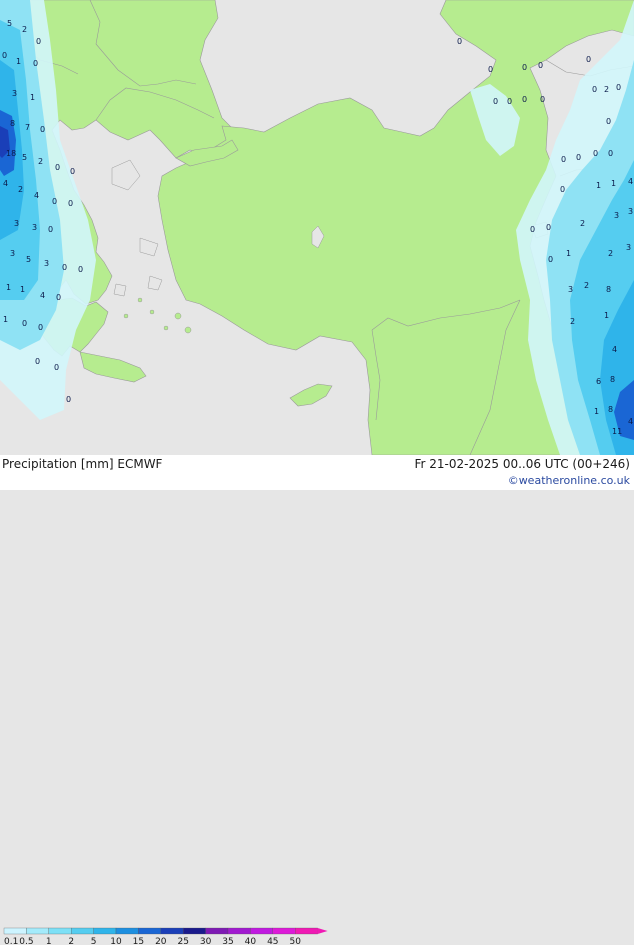 The image size is (634, 945). What do you see at coordinates (322, 931) in the screenshot?
I see `legend-arrow` at bounding box center [322, 931].